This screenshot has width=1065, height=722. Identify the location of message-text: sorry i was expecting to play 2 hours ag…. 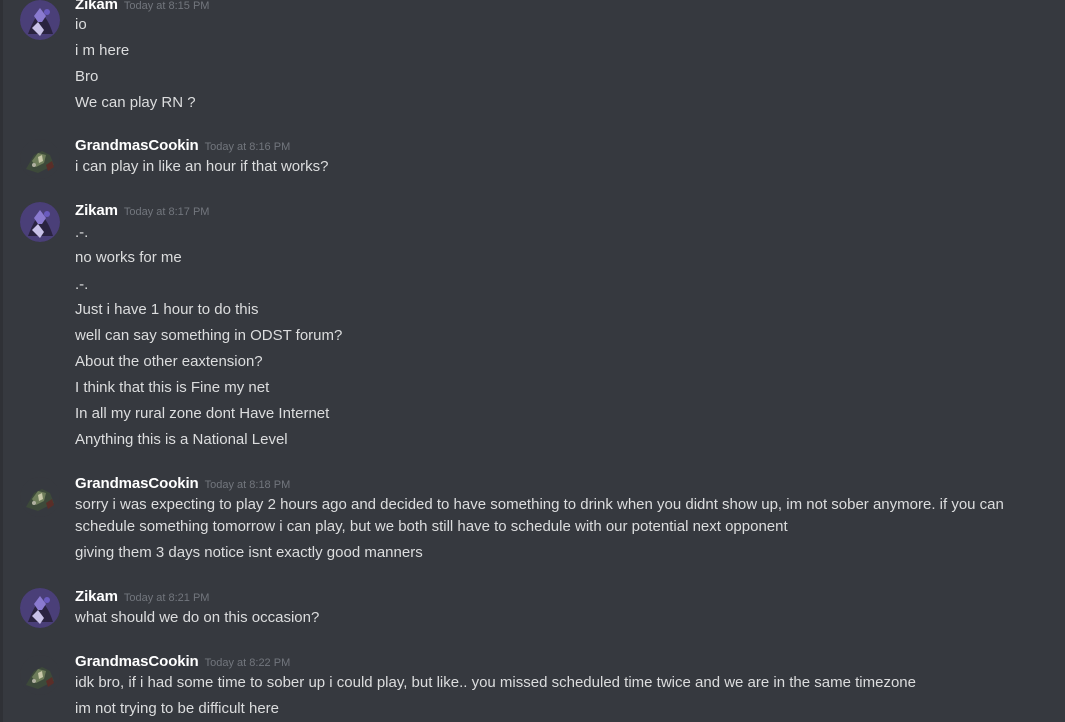
(539, 515).